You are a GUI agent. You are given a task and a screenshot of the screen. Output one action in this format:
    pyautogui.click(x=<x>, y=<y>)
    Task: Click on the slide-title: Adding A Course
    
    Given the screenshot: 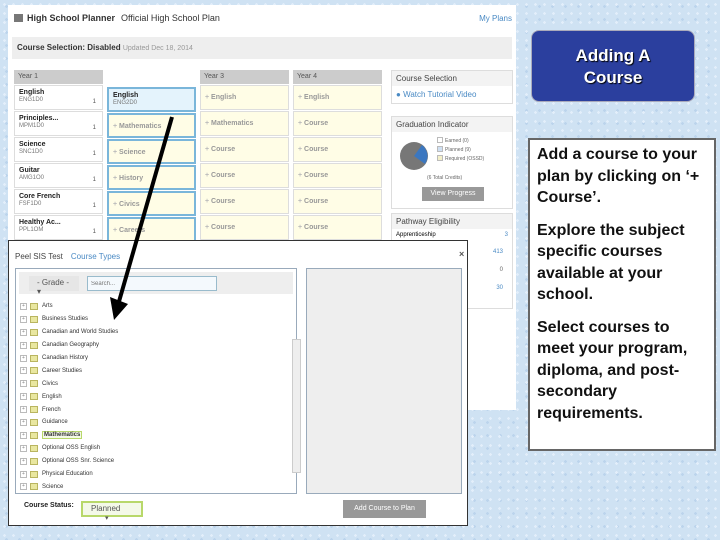 What is the action you would take?
    pyautogui.click(x=613, y=66)
    